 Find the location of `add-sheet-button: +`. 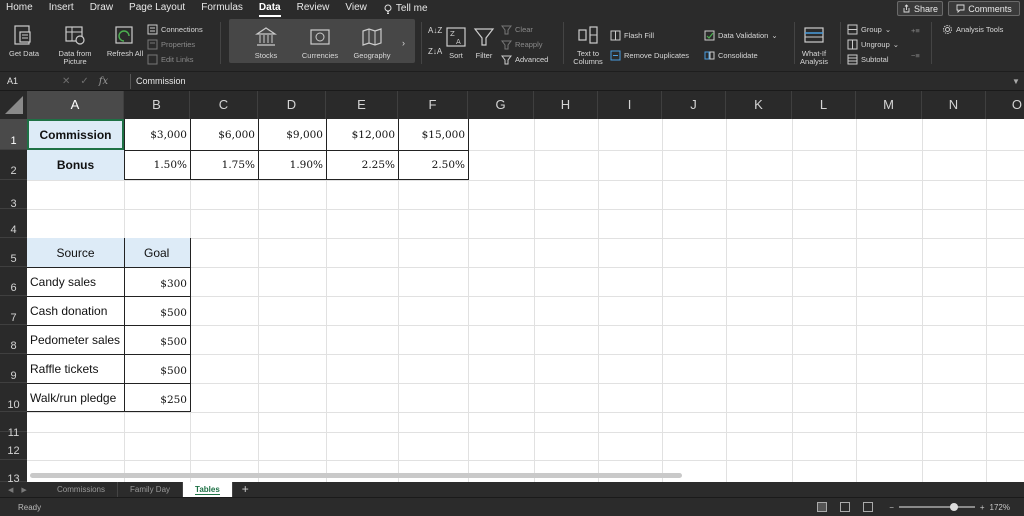

add-sheet-button: + is located at coordinates (245, 489).